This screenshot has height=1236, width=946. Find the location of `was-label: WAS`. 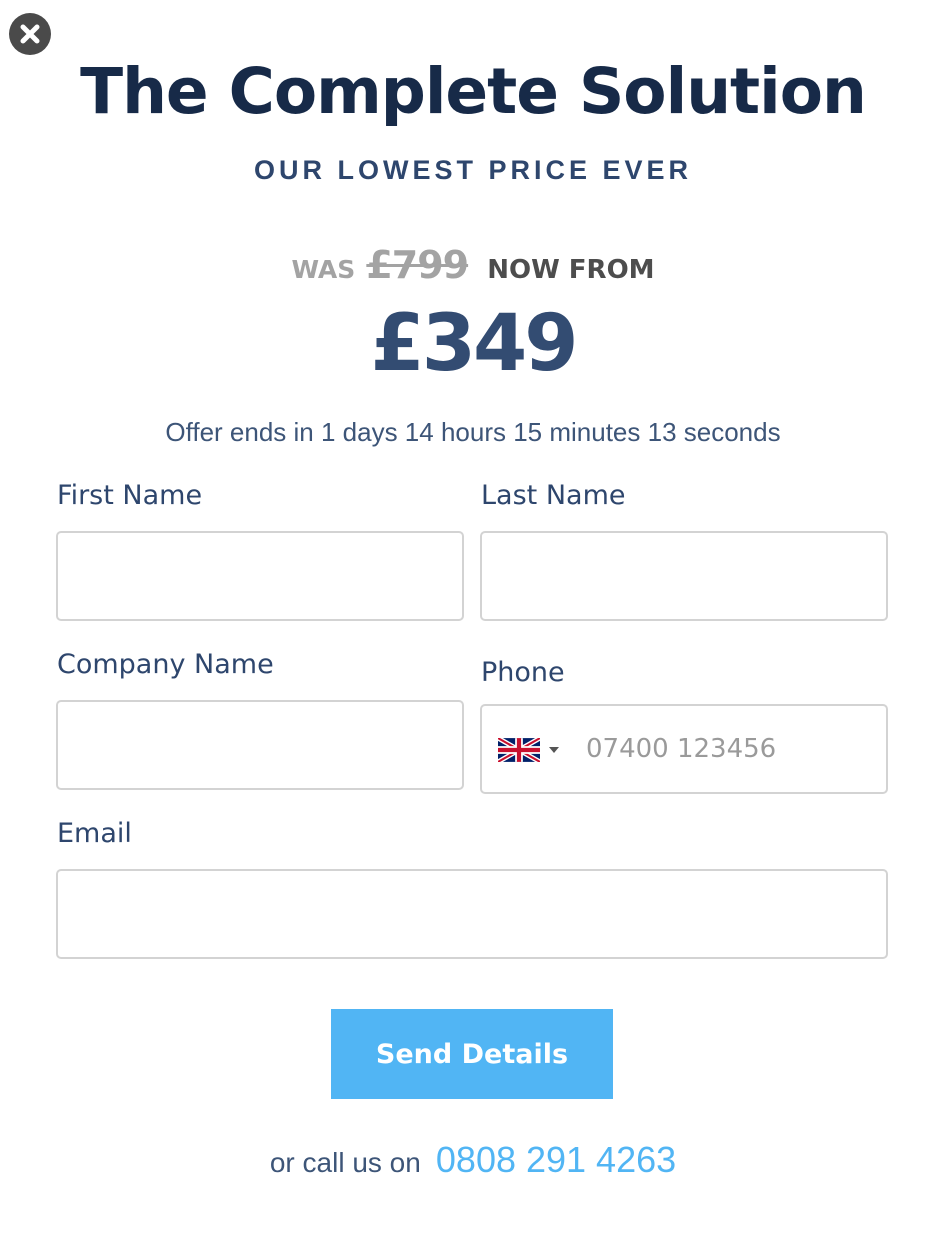

was-label: WAS is located at coordinates (323, 269).